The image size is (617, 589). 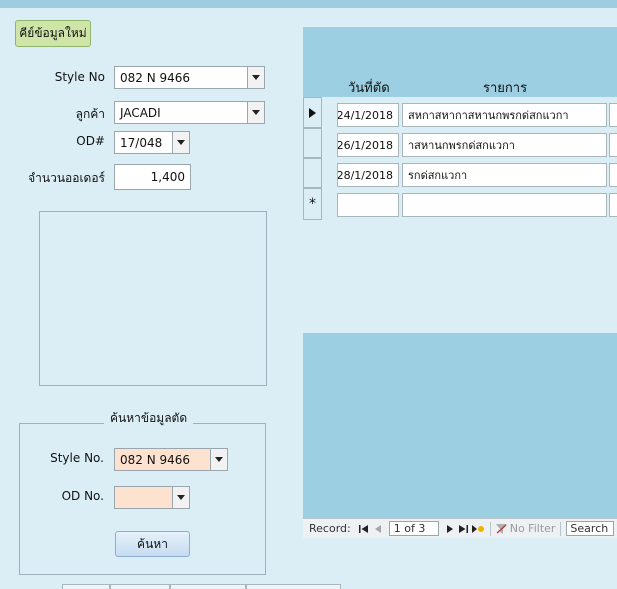 I want to click on search-od-no-label: OD No., so click(x=82, y=496).